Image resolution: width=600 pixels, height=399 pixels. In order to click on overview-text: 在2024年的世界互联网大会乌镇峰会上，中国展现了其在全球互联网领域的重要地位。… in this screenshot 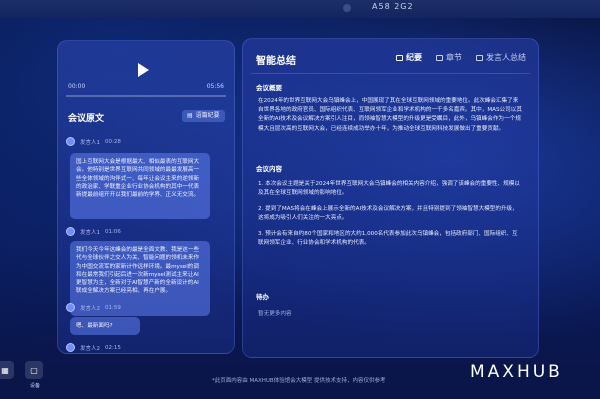, I will do `click(390, 115)`.